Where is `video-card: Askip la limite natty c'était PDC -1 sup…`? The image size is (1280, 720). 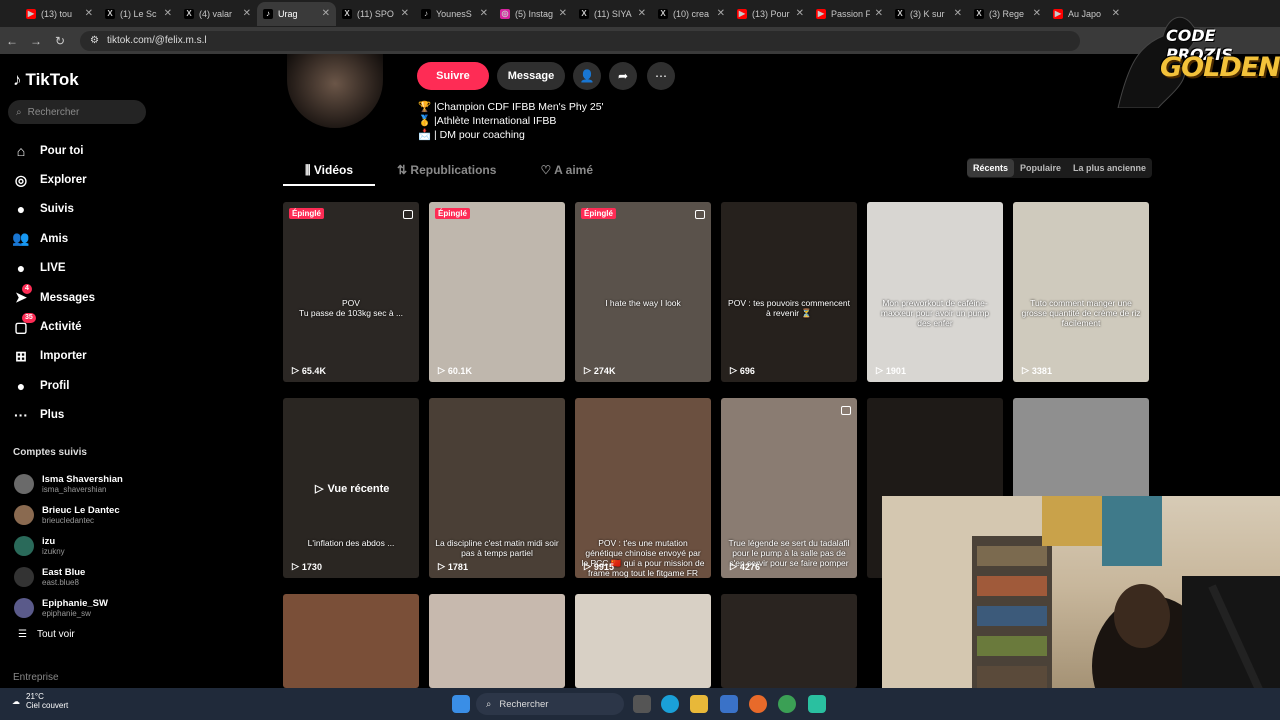
video-card: Askip la limite natty c'était PDC -1 sup… is located at coordinates (497, 641).